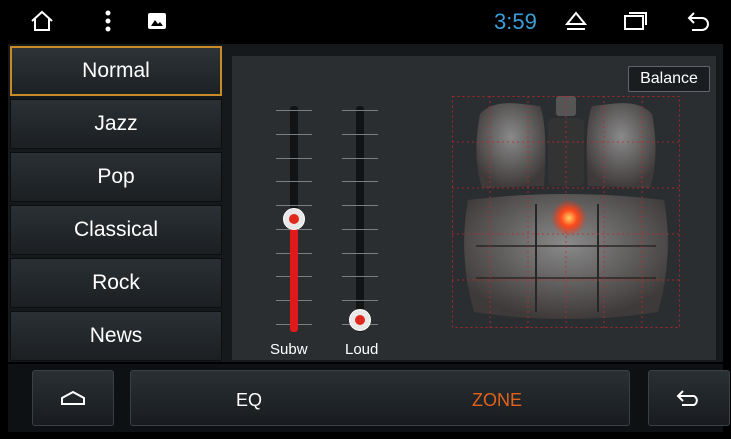  I want to click on subw-label: Subw, so click(289, 349).